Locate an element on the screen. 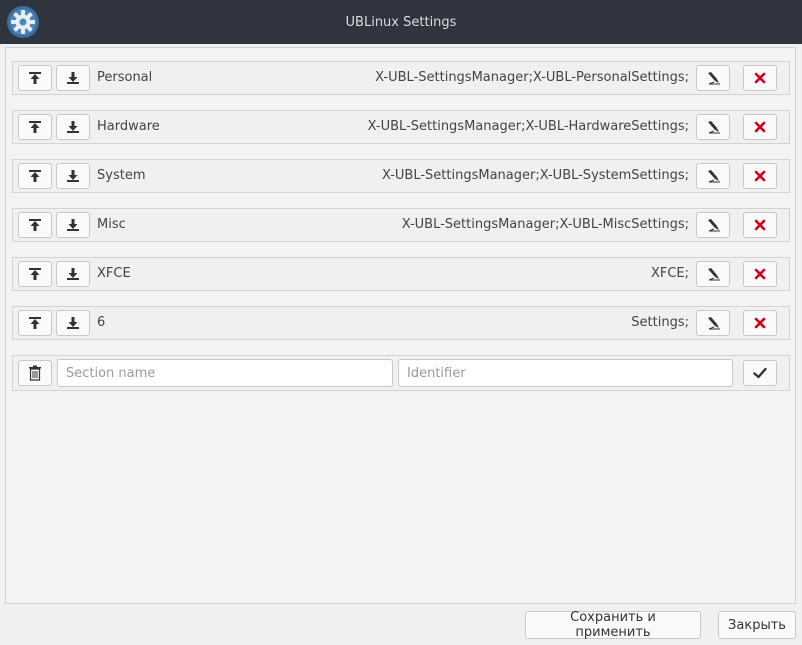 This screenshot has height=645, width=802. gear-icon is located at coordinates (23, 22).